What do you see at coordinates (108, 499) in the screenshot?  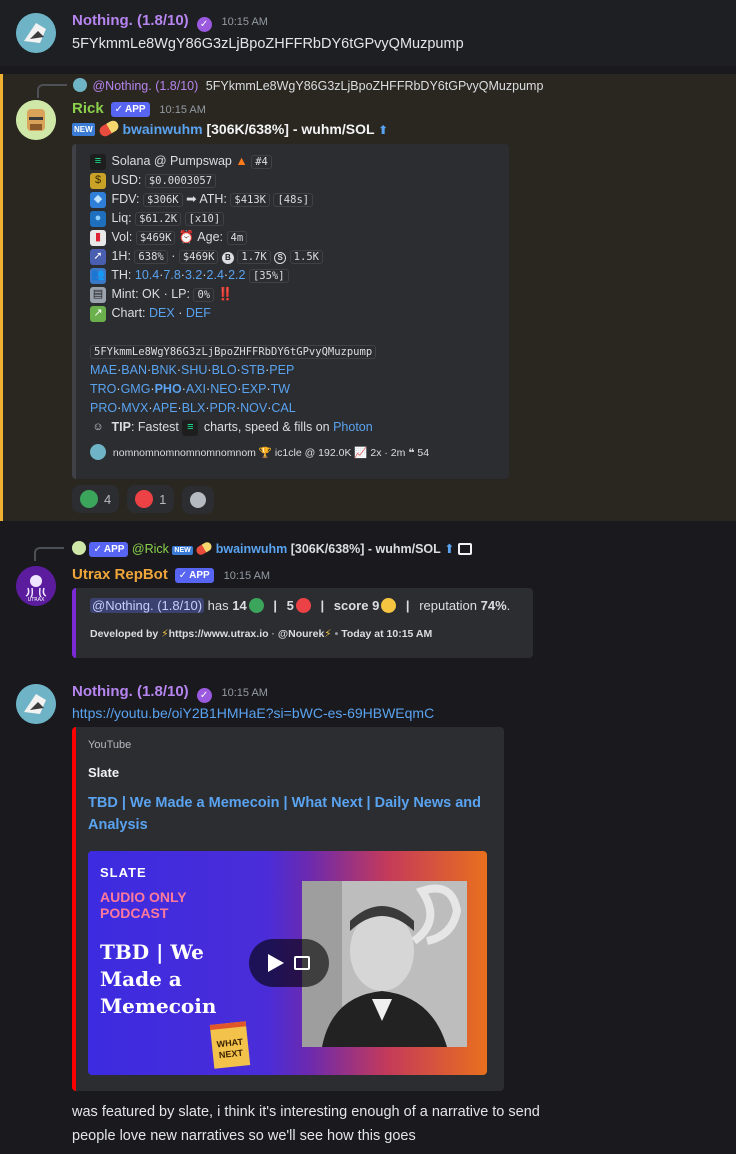 I see `reaction-count: 4` at bounding box center [108, 499].